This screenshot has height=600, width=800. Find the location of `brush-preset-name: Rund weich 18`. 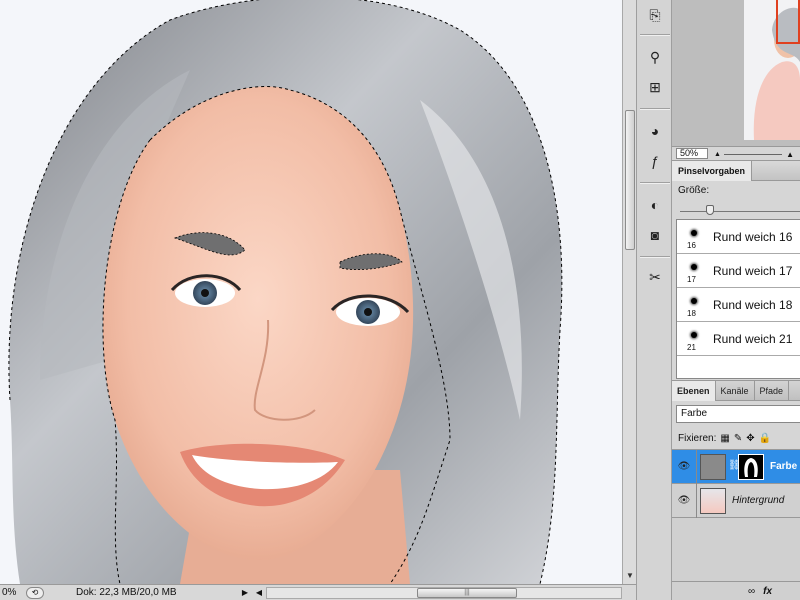

brush-preset-name: Rund weich 18 is located at coordinates (753, 305).